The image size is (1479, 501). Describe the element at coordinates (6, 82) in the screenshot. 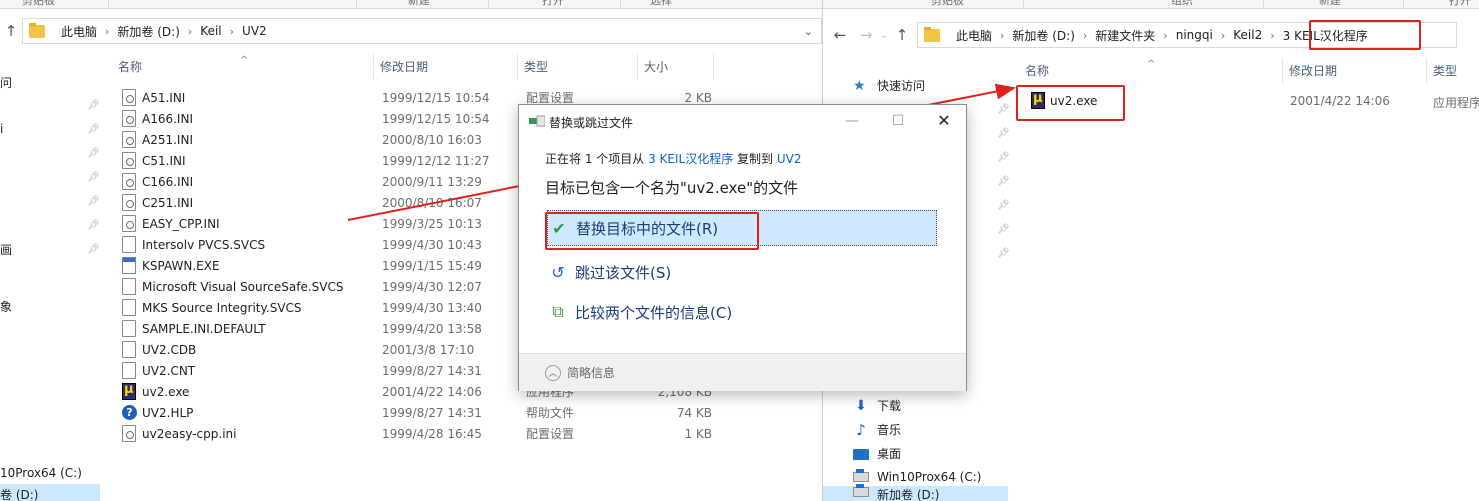

I see `nav-fragment: 问` at that location.